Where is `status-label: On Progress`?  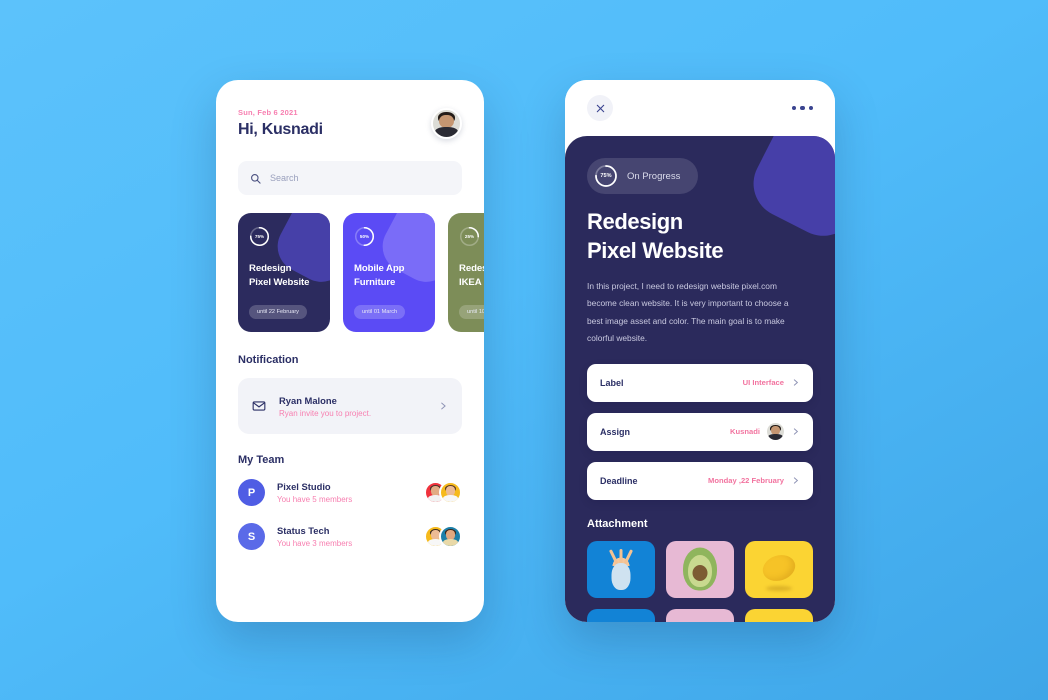 status-label: On Progress is located at coordinates (654, 176).